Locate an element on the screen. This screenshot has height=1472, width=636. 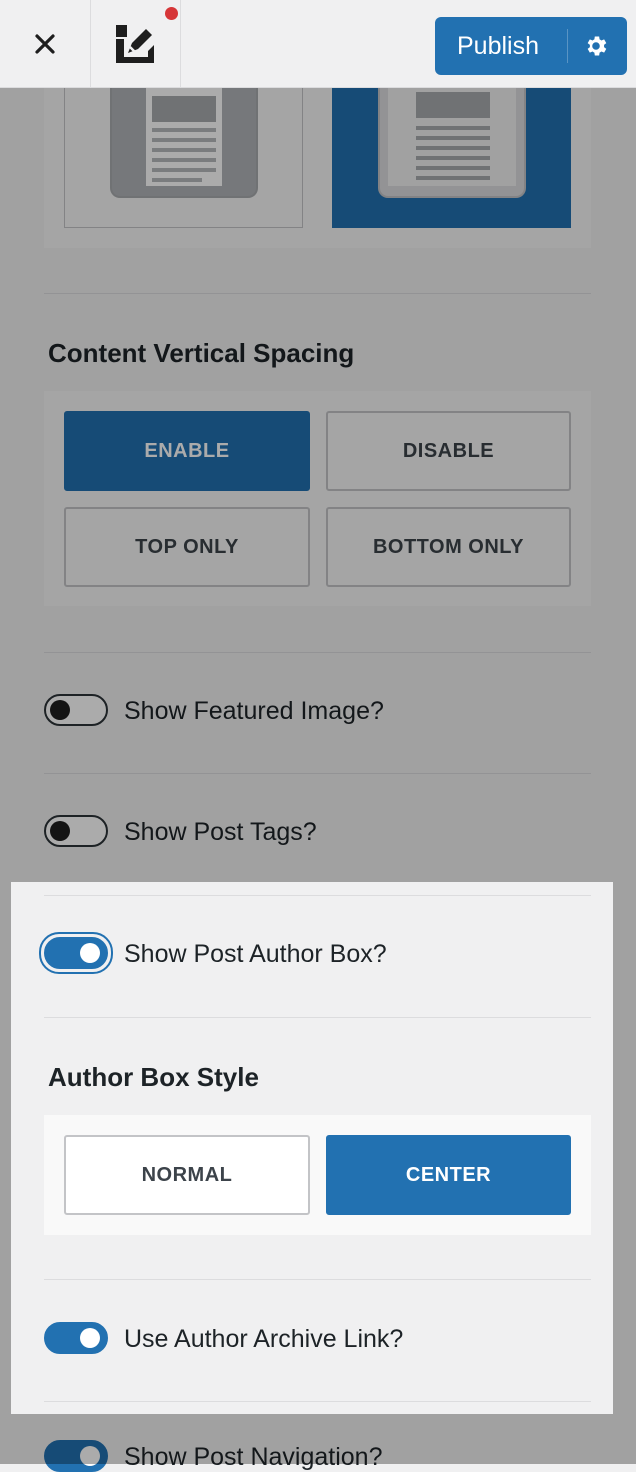
post-tags-toggle is located at coordinates (76, 831).